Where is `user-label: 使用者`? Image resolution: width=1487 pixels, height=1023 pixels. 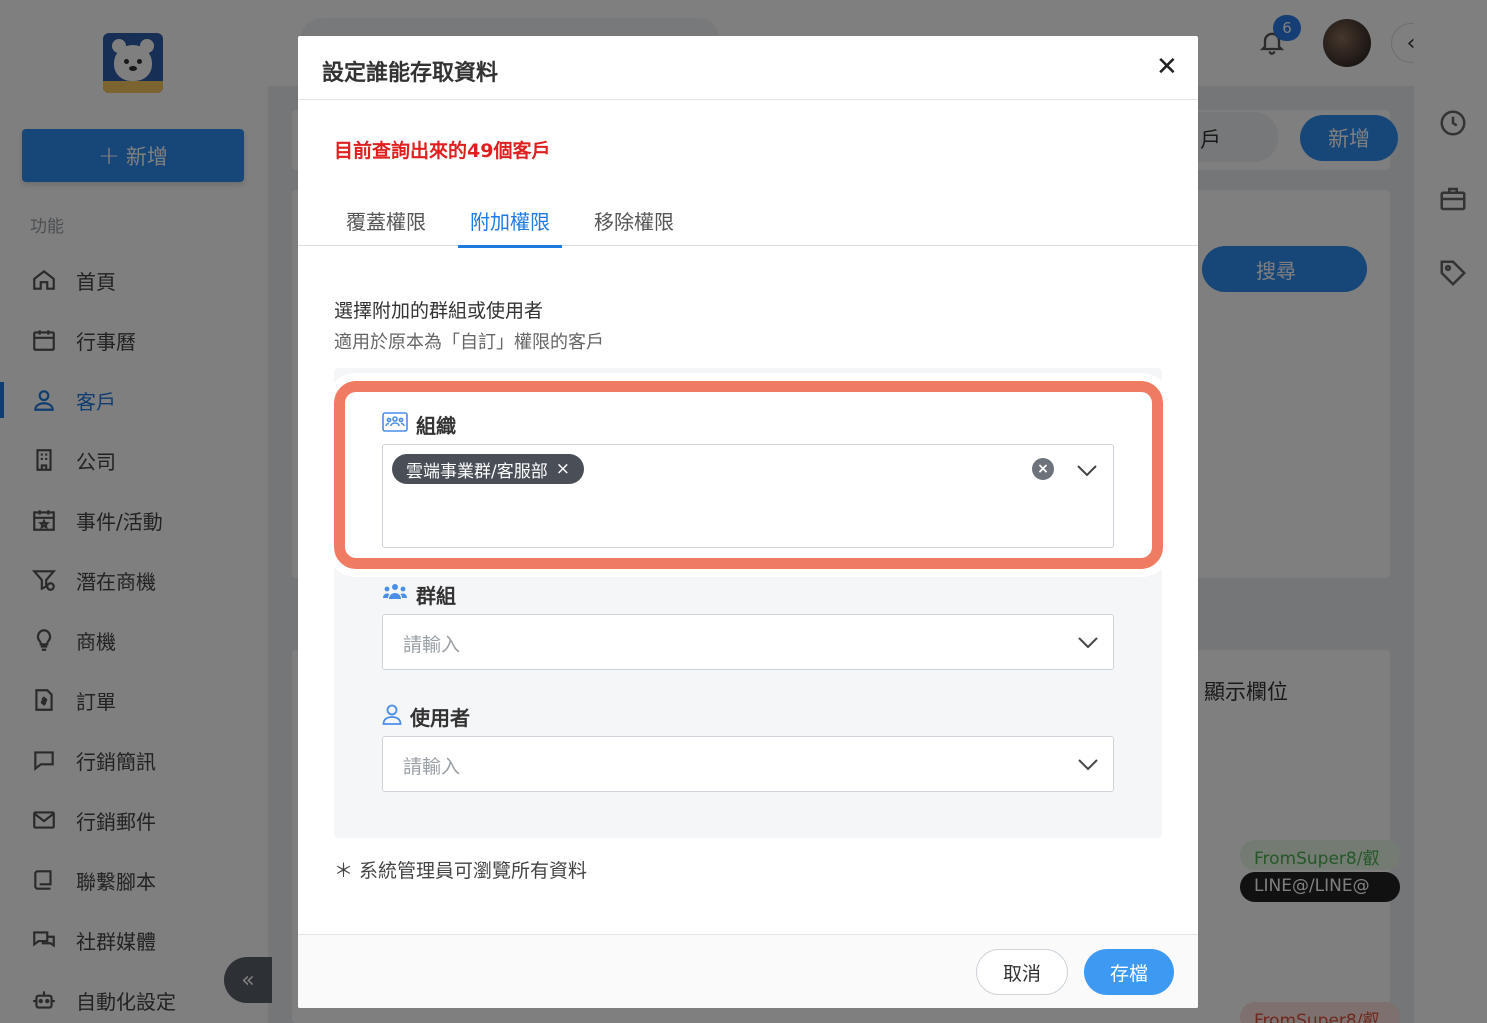 user-label: 使用者 is located at coordinates (426, 716).